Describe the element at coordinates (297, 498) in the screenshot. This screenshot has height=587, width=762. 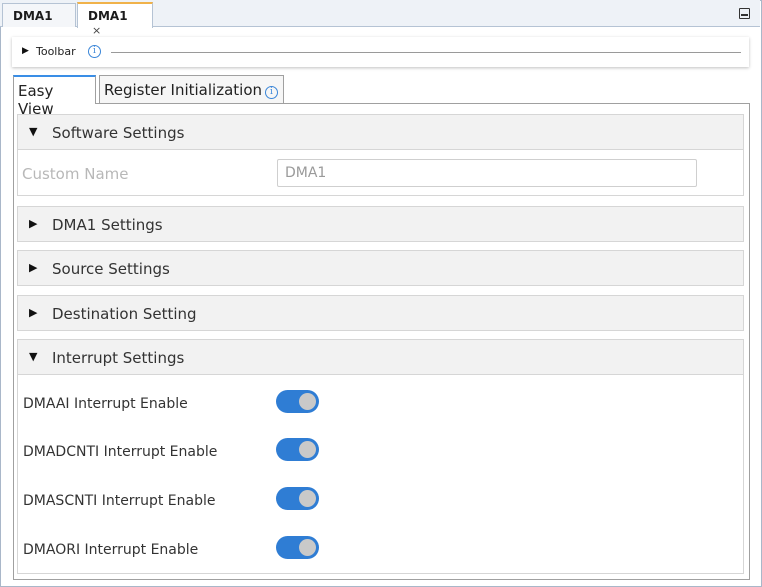
I see `dmascnti-interrupt-toggle` at that location.